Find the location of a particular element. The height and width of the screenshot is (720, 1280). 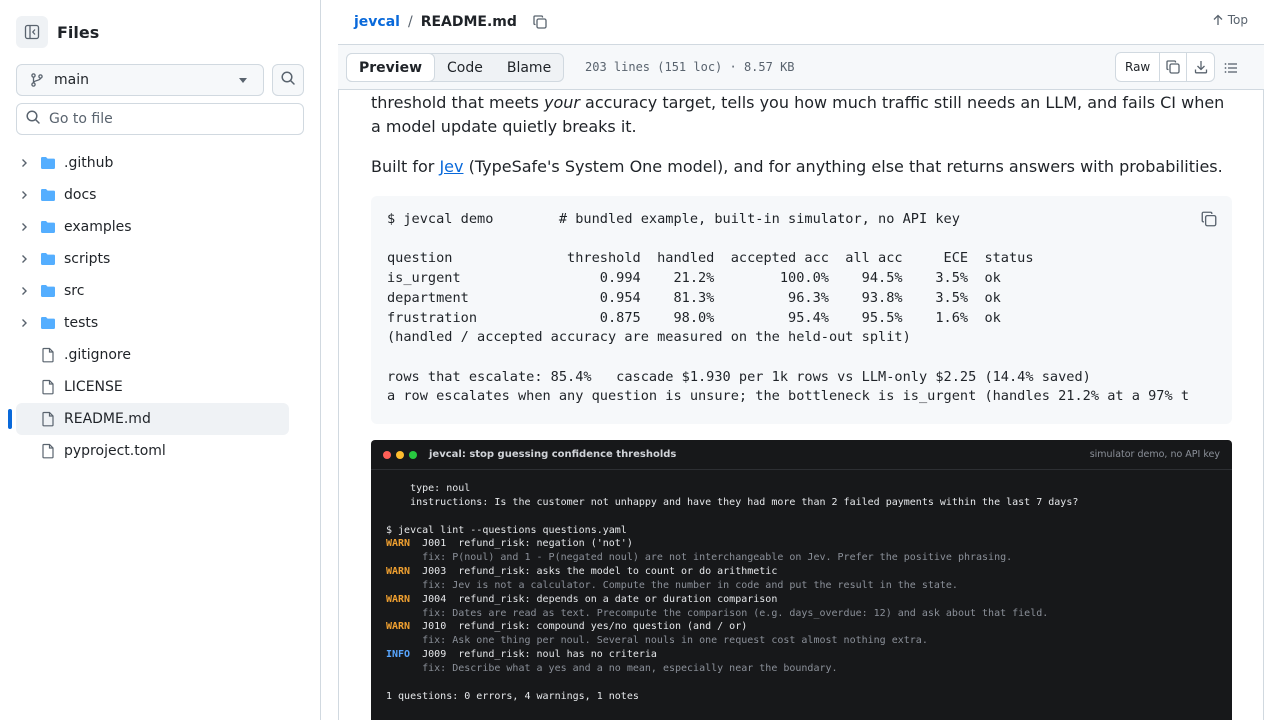

tree-item-docs: docs is located at coordinates (152, 195).